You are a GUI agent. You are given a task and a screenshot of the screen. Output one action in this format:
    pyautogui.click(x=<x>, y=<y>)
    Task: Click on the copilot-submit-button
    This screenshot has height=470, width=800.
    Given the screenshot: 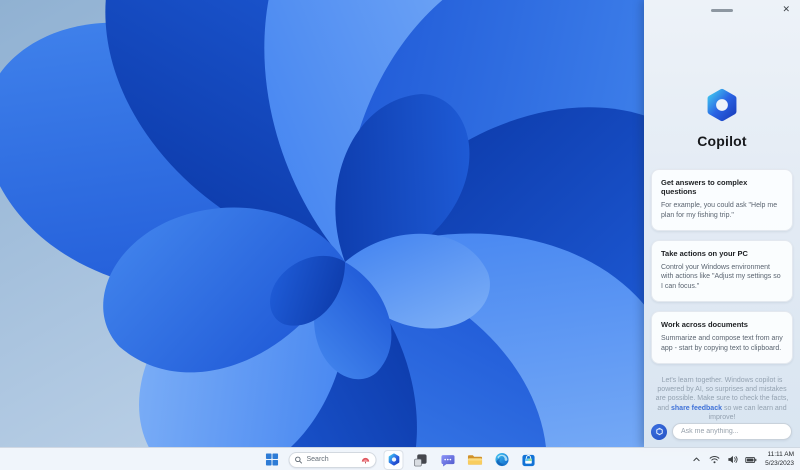 What is the action you would take?
    pyautogui.click(x=659, y=431)
    